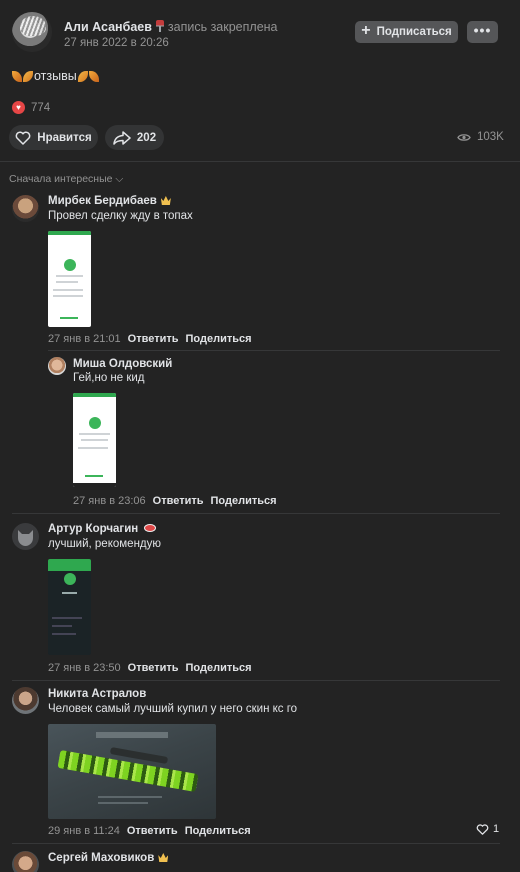  Describe the element at coordinates (134, 137) in the screenshot. I see `share-button: 202` at that location.